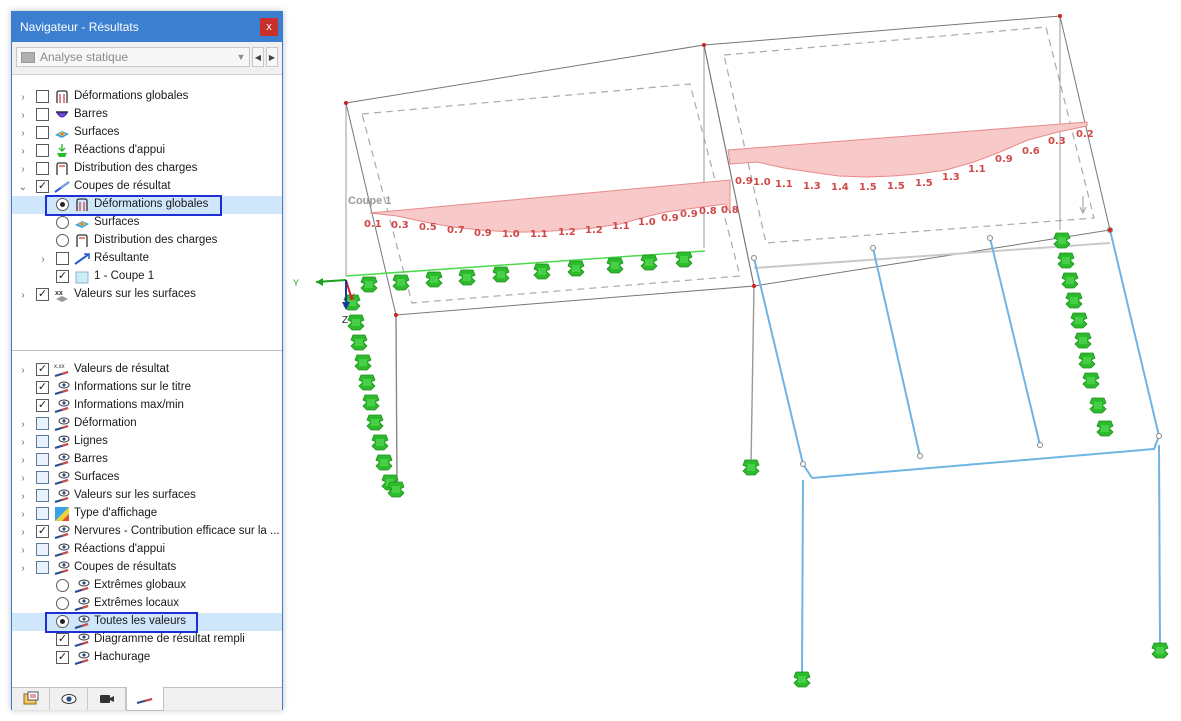  I want to click on close-button: x, so click(269, 27).